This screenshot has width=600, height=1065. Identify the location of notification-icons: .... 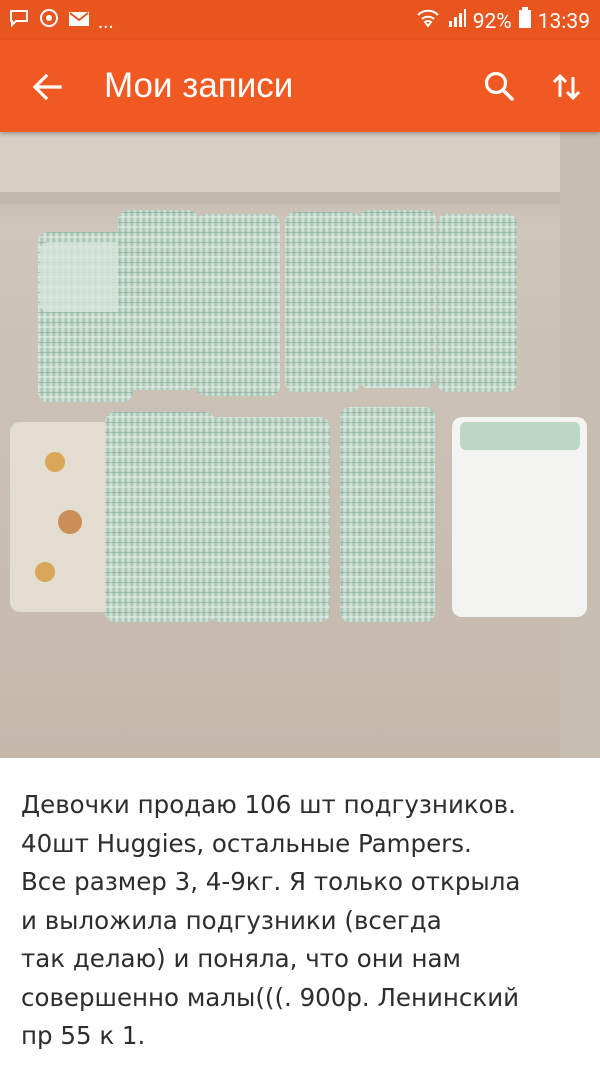
(61, 21).